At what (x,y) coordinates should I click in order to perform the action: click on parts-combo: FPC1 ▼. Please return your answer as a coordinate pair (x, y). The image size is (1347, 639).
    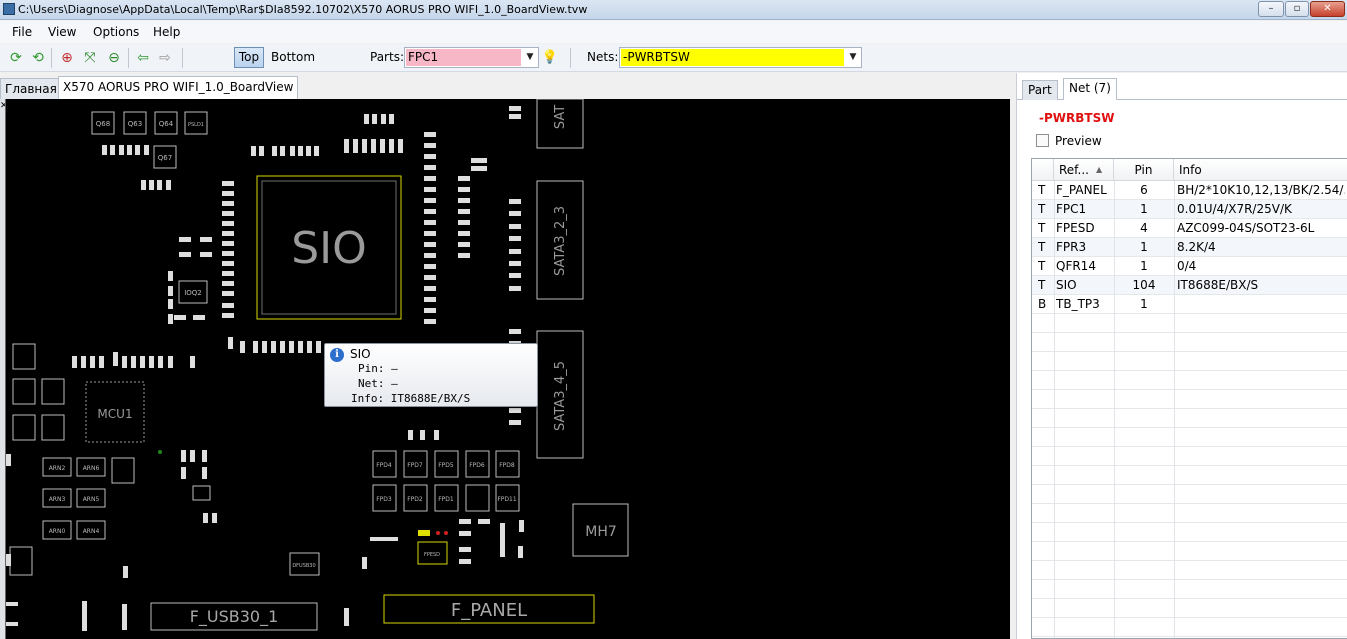
    Looking at the image, I should click on (471, 57).